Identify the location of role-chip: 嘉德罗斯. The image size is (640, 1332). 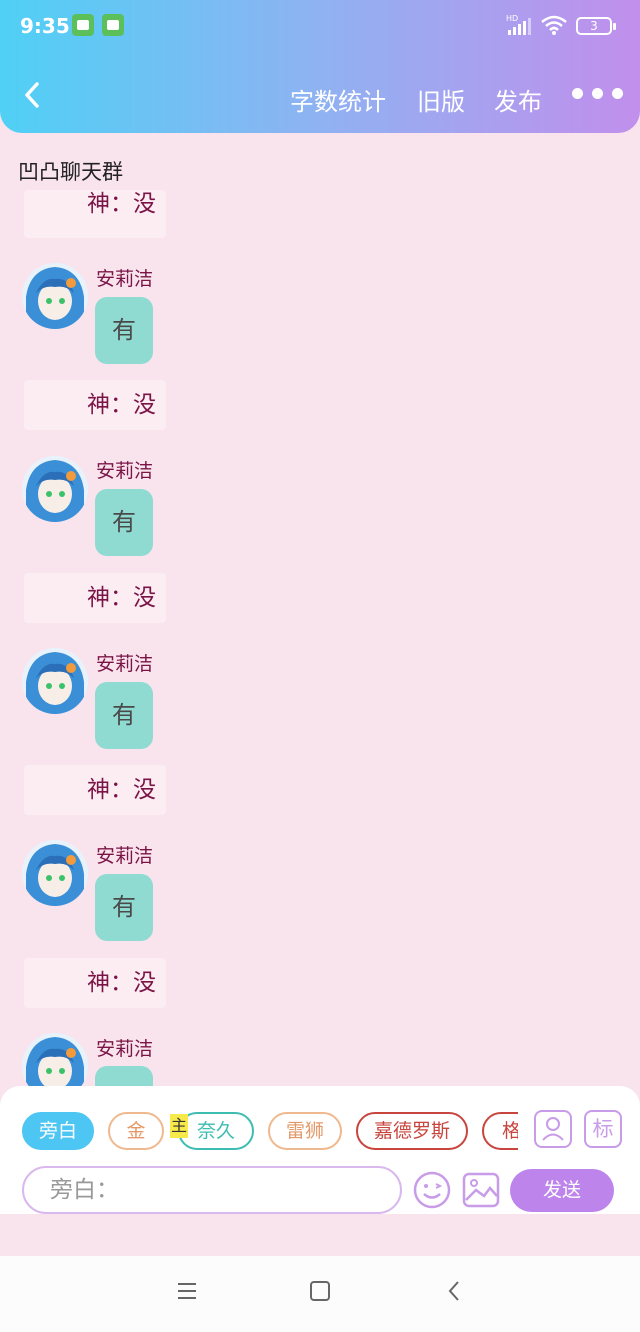
(412, 1131).